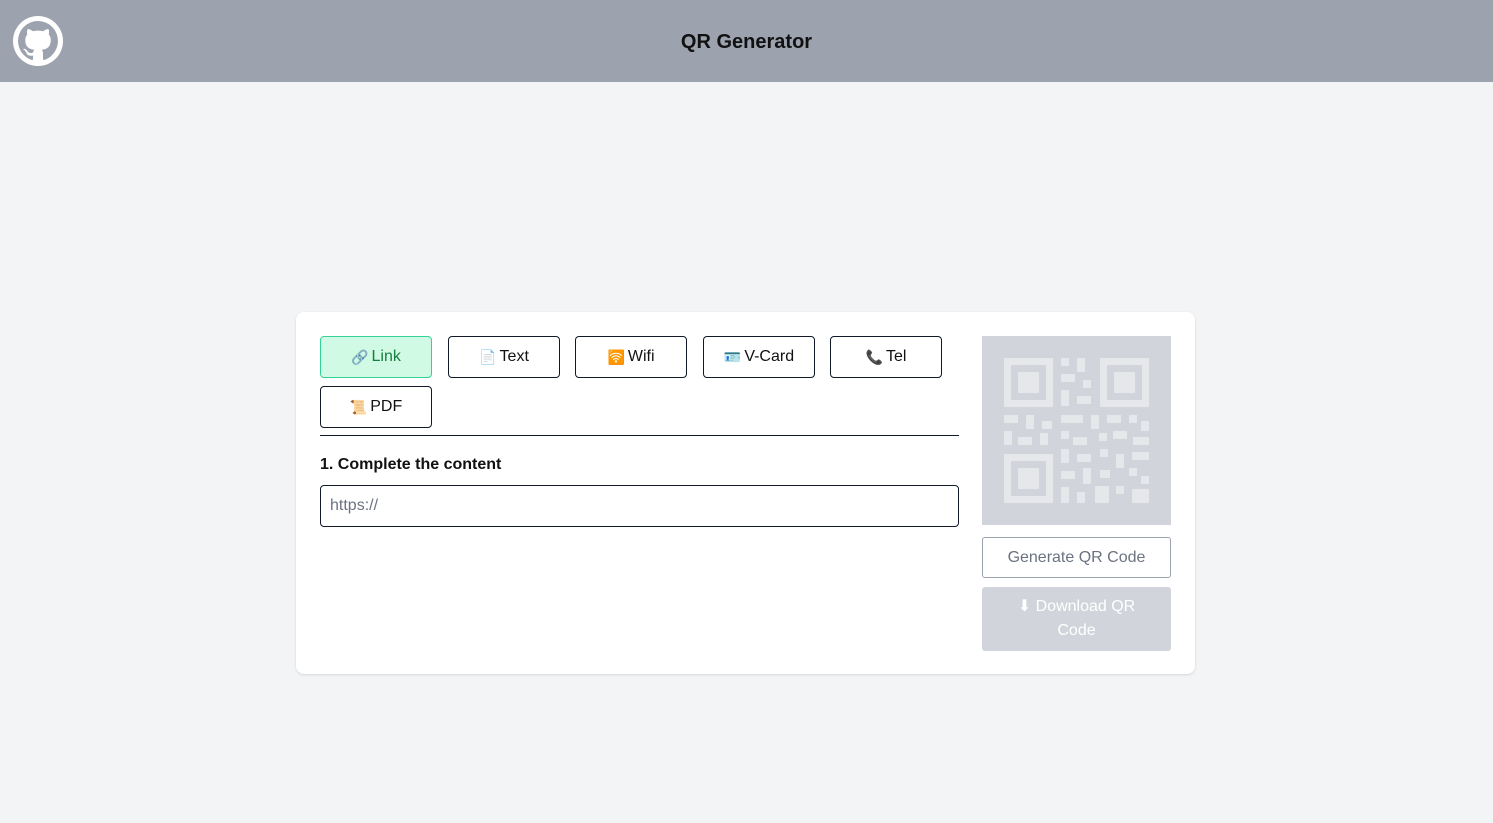 The image size is (1493, 823). I want to click on type-button-link: 🔗 Link, so click(376, 357).